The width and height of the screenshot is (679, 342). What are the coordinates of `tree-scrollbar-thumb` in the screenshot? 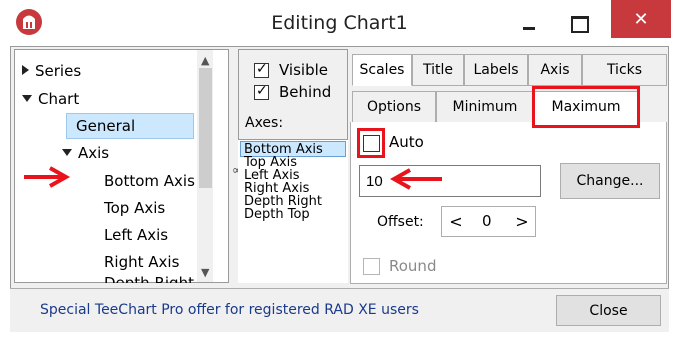 It's located at (205, 128).